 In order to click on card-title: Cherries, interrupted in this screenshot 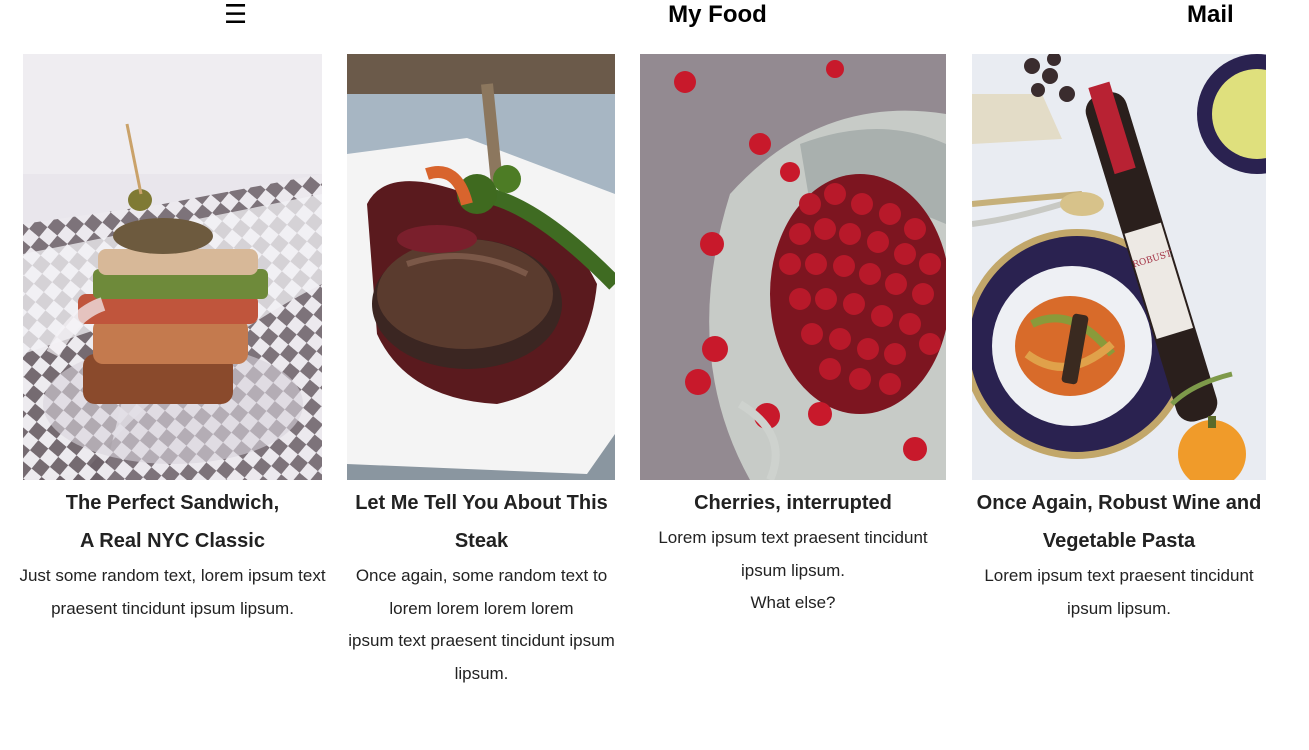, I will do `click(793, 503)`.